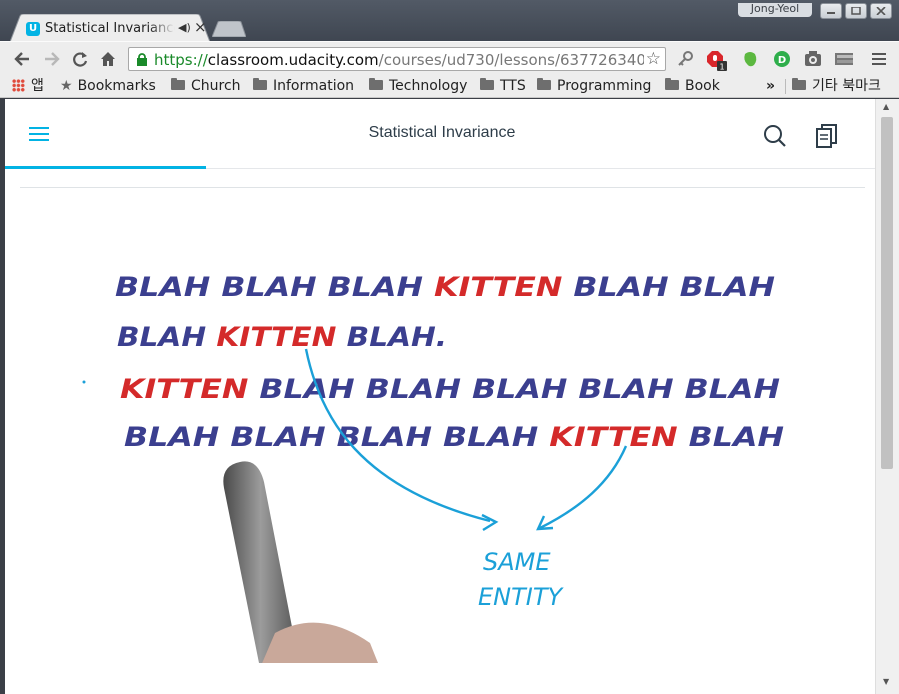 The height and width of the screenshot is (694, 899). I want to click on tab-title: Statistical Invariance, so click(110, 28).